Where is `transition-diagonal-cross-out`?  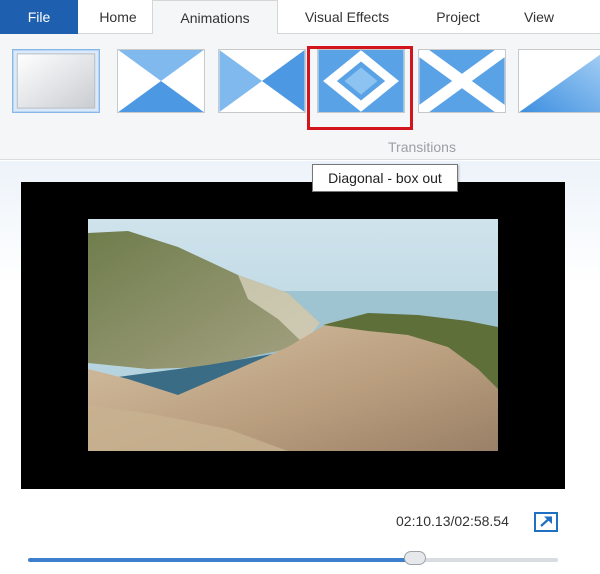
transition-diagonal-cross-out is located at coordinates (462, 81).